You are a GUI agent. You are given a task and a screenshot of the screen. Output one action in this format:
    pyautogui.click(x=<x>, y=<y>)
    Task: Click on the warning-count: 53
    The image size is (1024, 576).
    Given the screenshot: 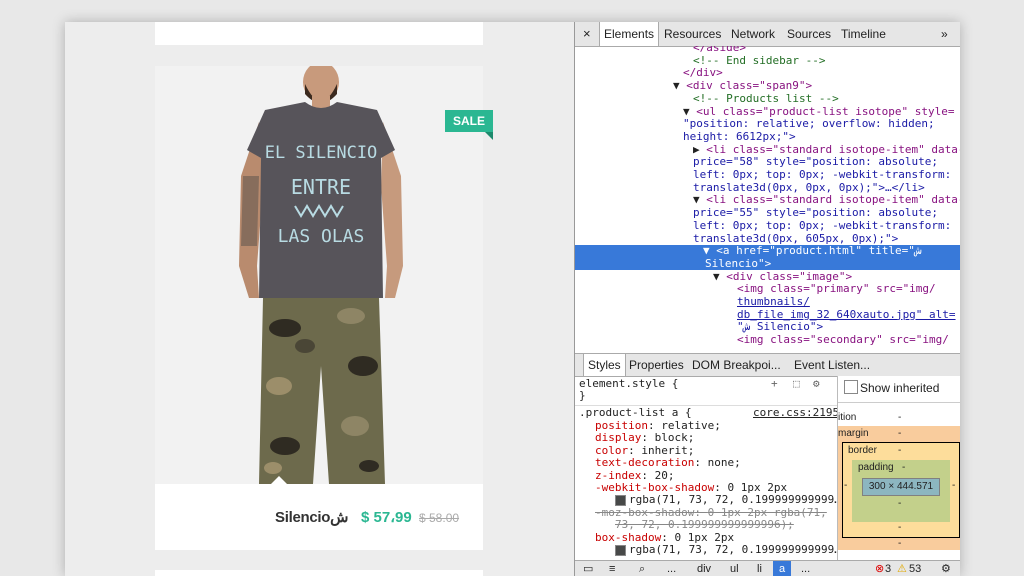 What is the action you would take?
    pyautogui.click(x=915, y=568)
    